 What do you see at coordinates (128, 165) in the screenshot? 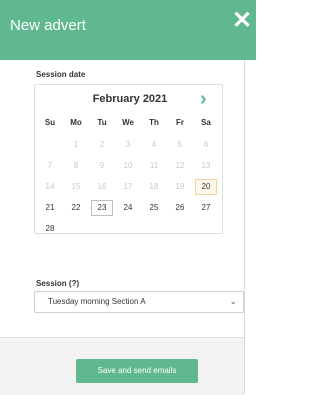
I see `calendar-day: 10` at bounding box center [128, 165].